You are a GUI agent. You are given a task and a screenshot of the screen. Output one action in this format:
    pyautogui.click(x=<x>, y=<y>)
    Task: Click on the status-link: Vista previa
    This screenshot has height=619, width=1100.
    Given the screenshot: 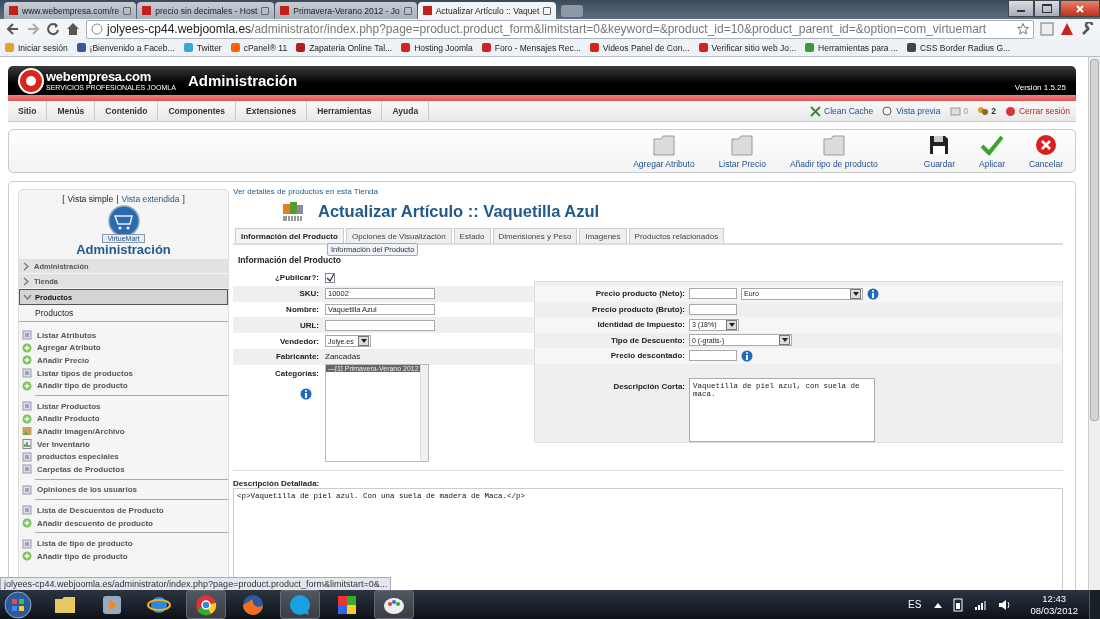 What is the action you would take?
    pyautogui.click(x=911, y=111)
    